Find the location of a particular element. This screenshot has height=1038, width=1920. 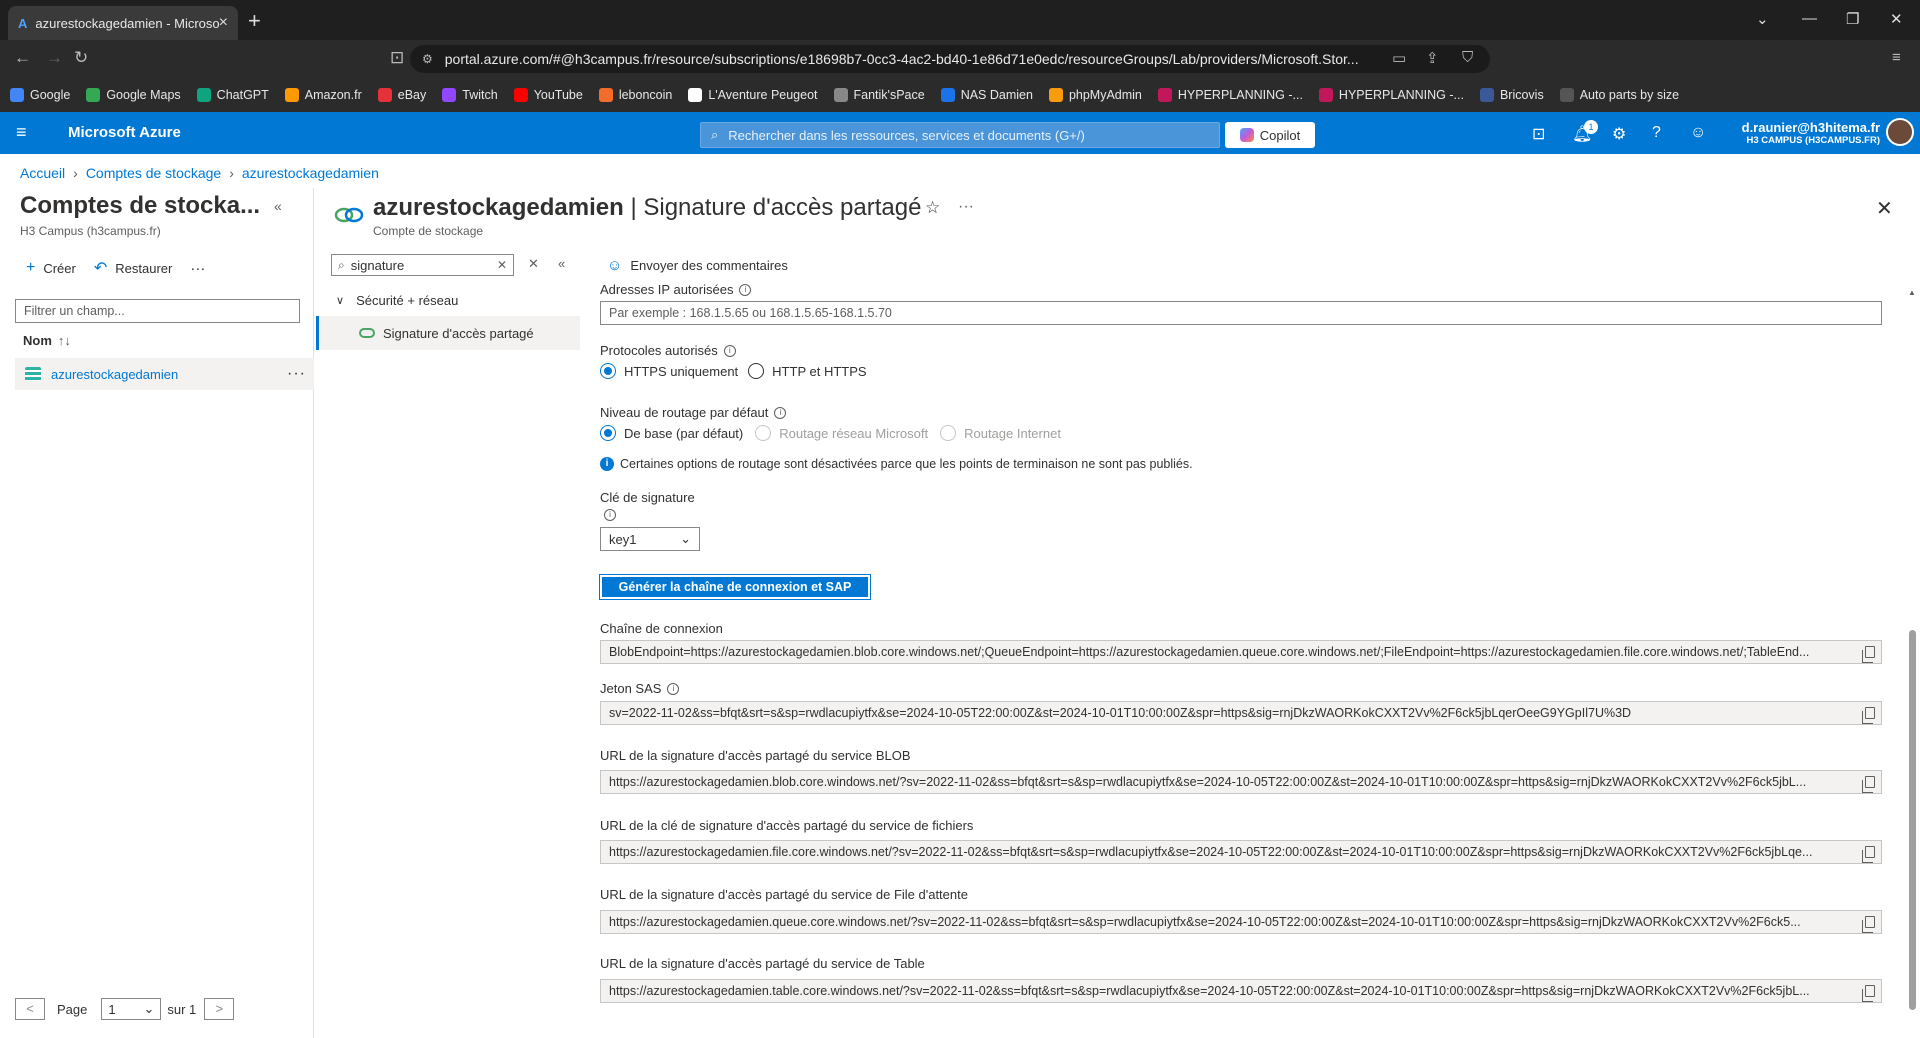

storage-account-name: azurestockagedamien is located at coordinates (169, 374).